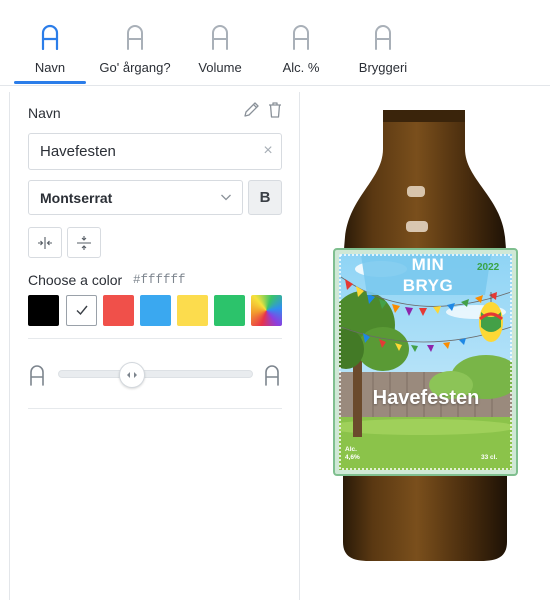 This screenshot has width=550, height=600. I want to click on label-alcohol-value: 4,6%, so click(352, 457).